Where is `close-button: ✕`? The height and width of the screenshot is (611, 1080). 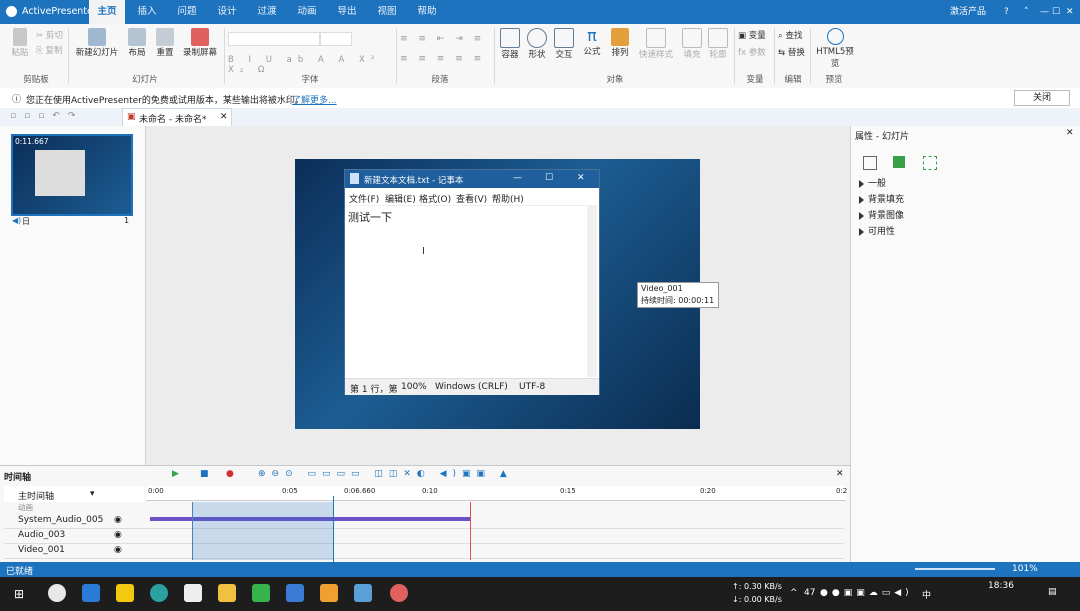
close-button: ✕ is located at coordinates (1070, 12).